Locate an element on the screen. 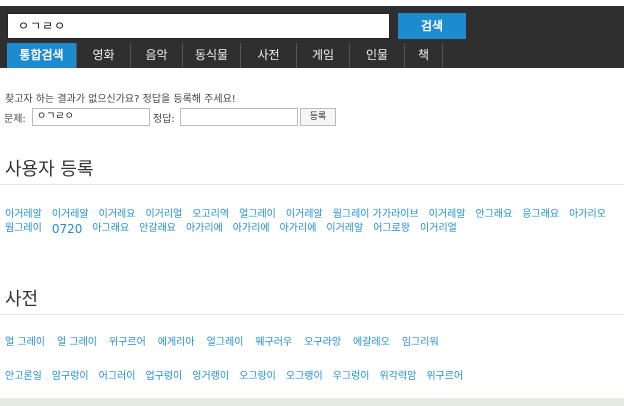 The image size is (624, 406). tab-game: 게임 is located at coordinates (323, 55).